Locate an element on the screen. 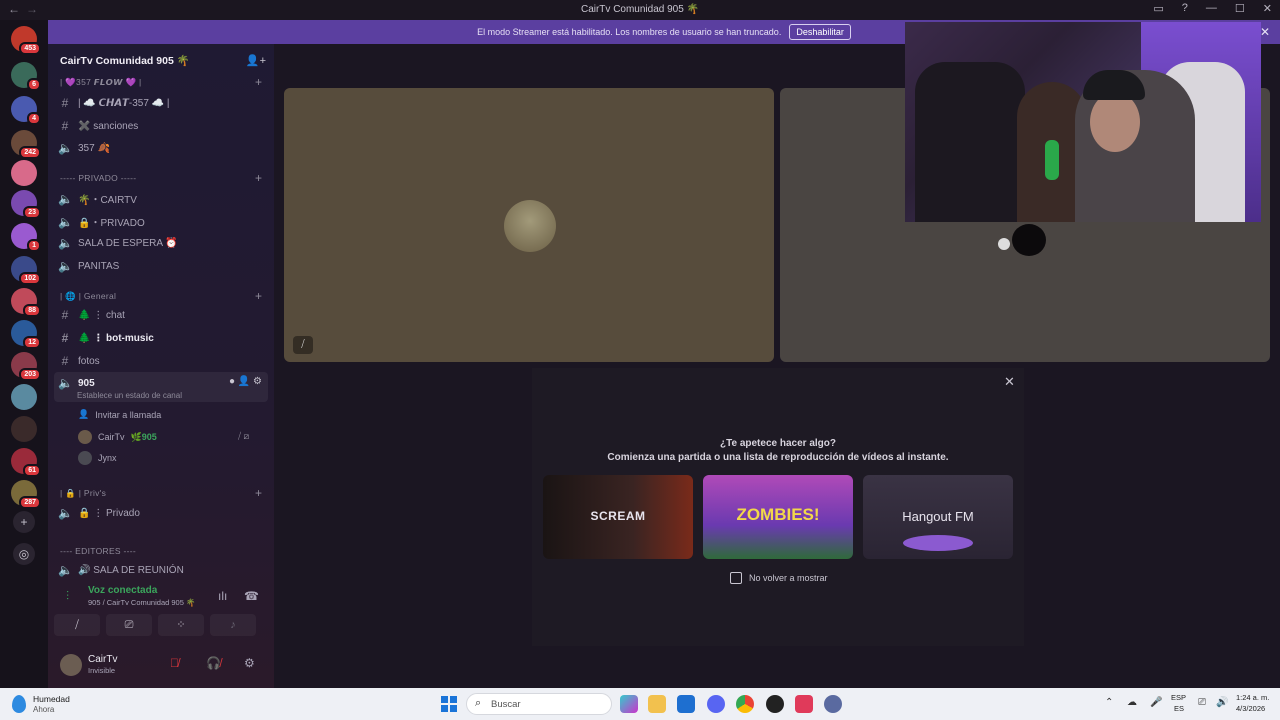 Image resolution: width=1280 pixels, height=720 pixels. voice-user-cairtv: CairTv 🌿905 is located at coordinates (117, 437).